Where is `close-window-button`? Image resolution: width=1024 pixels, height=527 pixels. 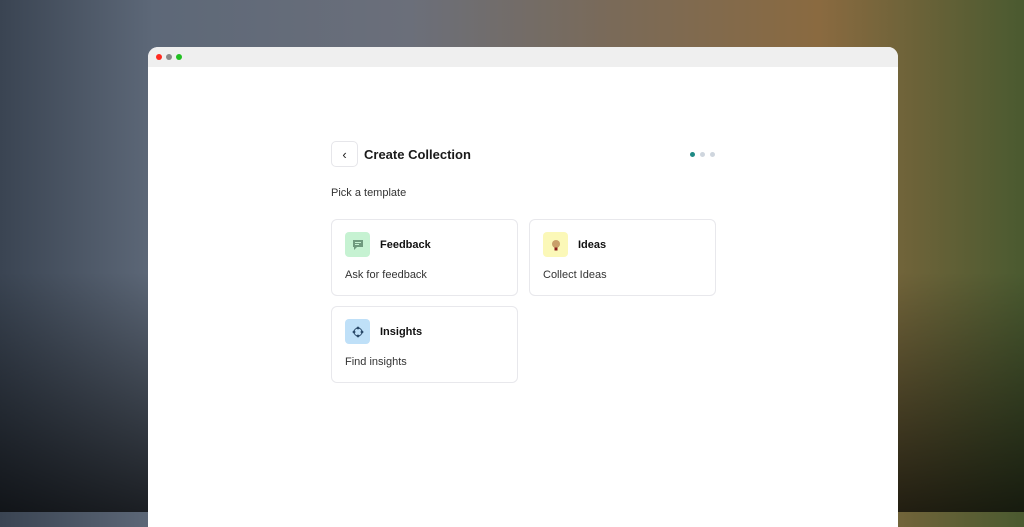
close-window-button is located at coordinates (159, 57).